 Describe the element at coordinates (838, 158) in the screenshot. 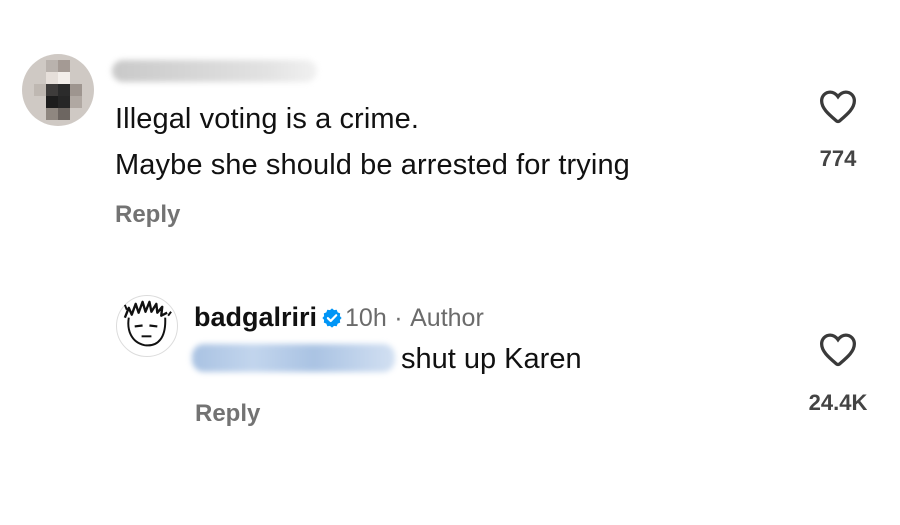

I see `like-count: 774` at that location.